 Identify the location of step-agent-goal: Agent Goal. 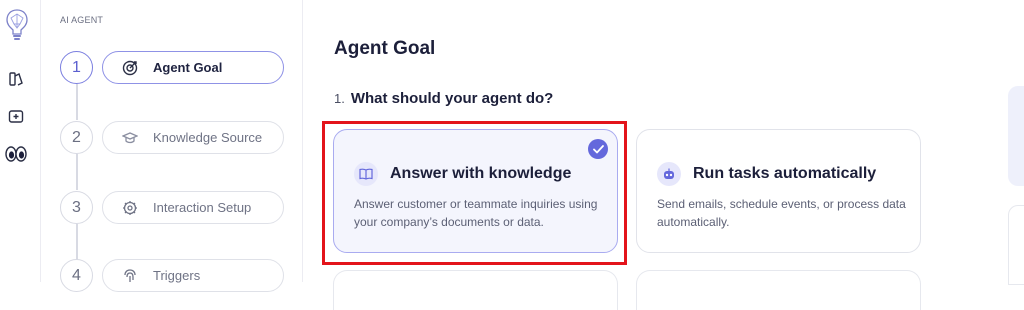
(193, 67).